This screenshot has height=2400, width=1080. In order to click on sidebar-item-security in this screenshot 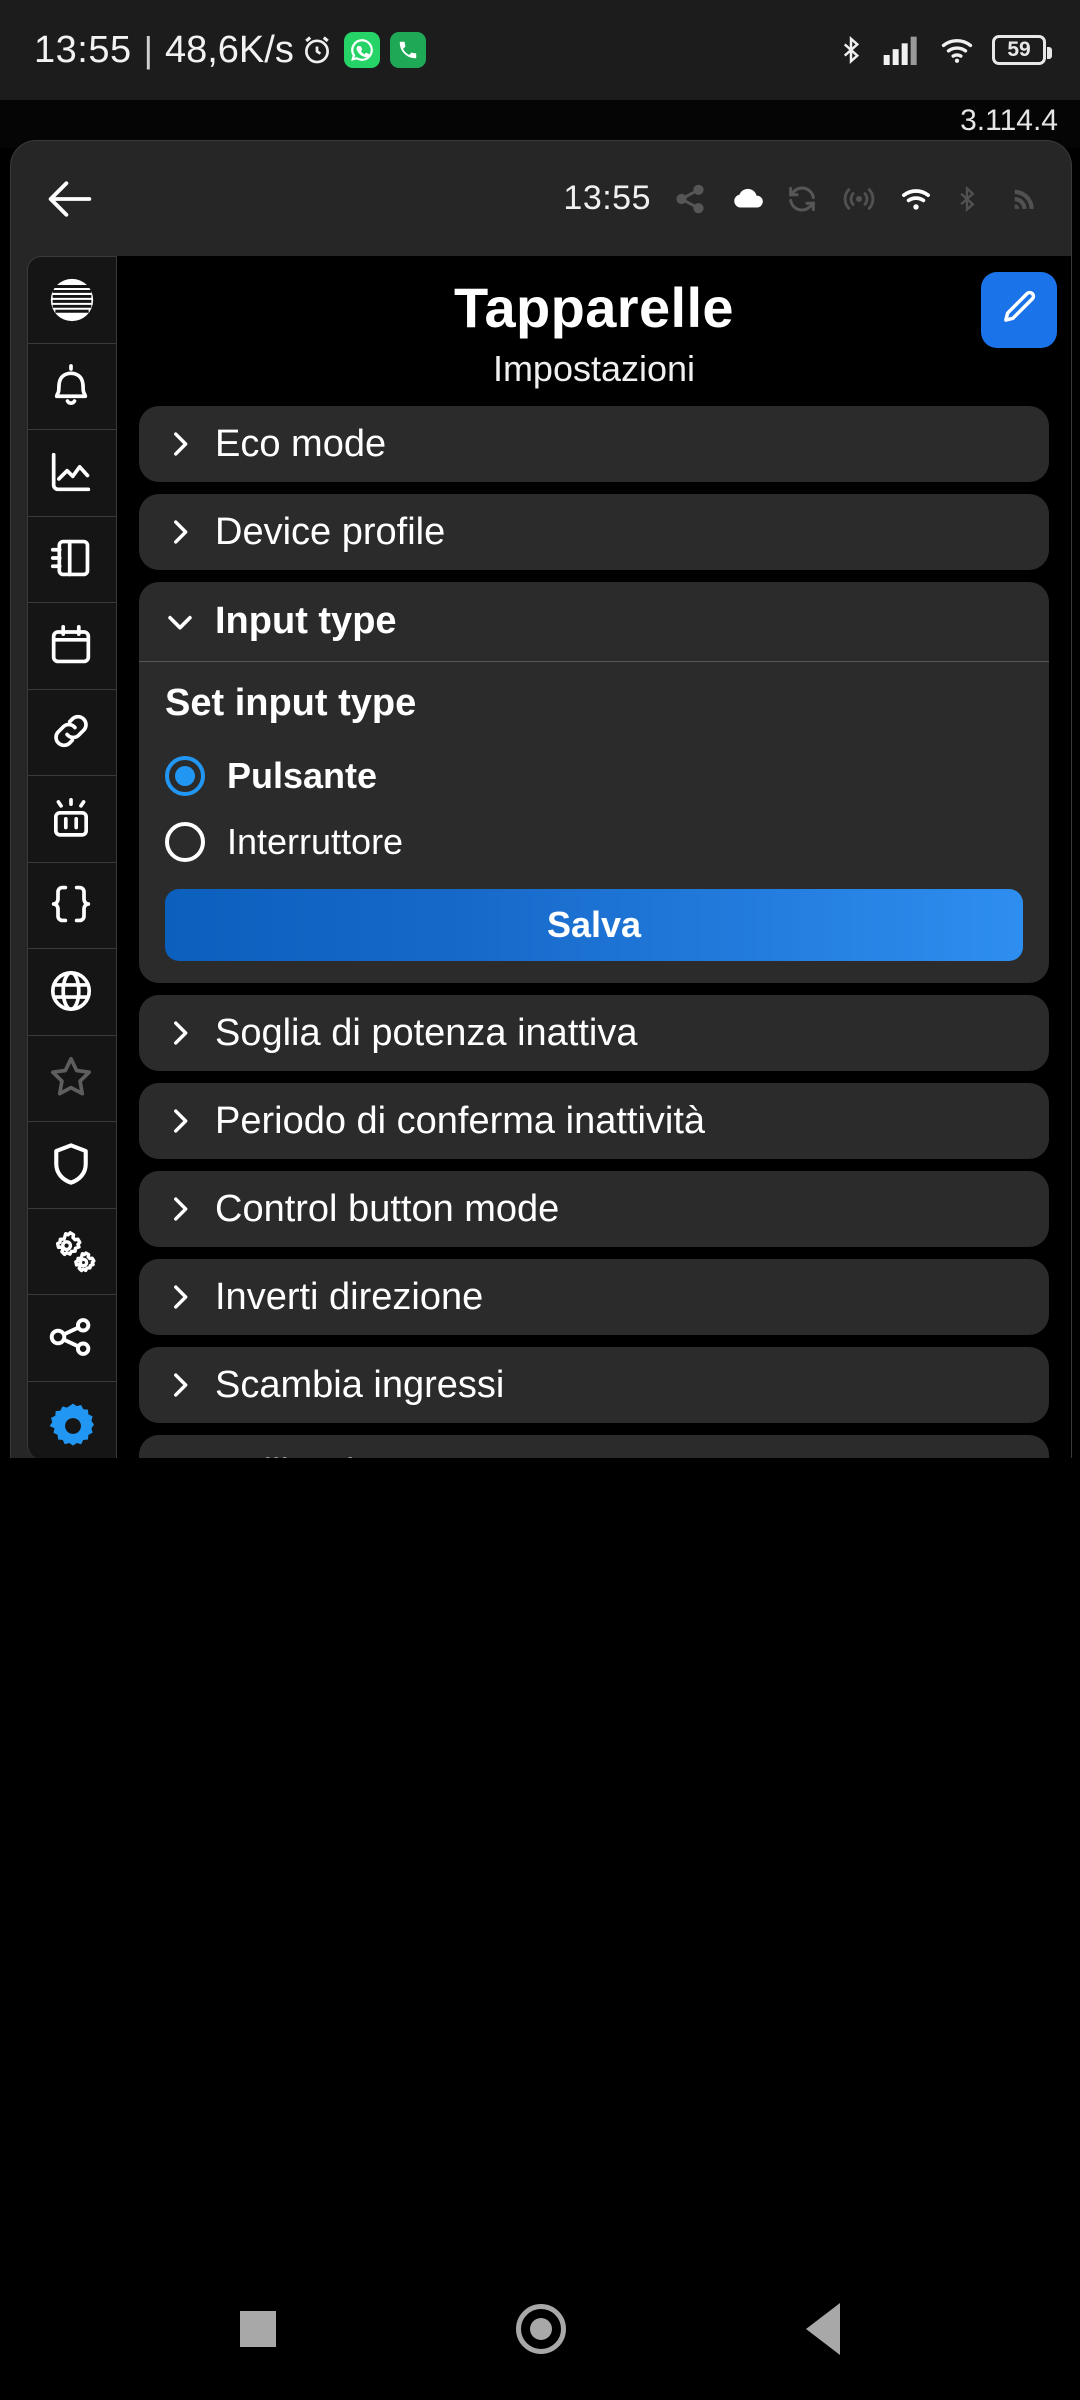, I will do `click(72, 1165)`.